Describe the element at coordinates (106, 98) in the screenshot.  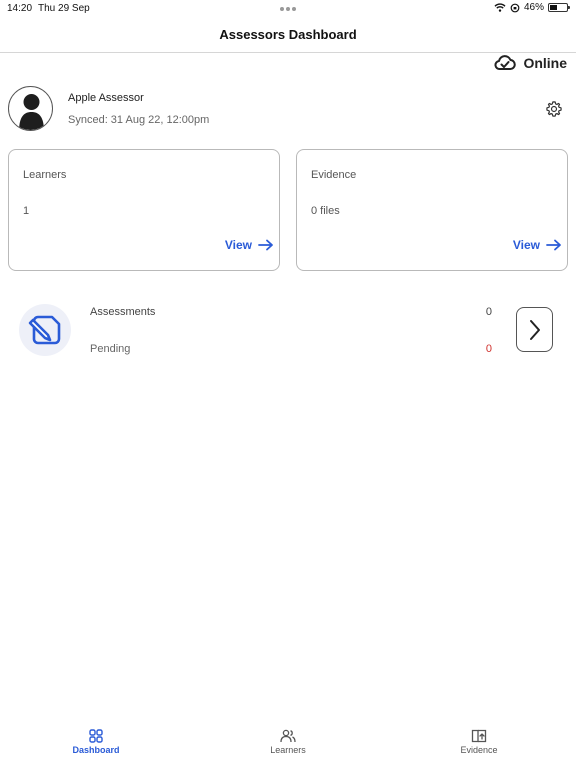
I see `user-name: Apple Assessor` at that location.